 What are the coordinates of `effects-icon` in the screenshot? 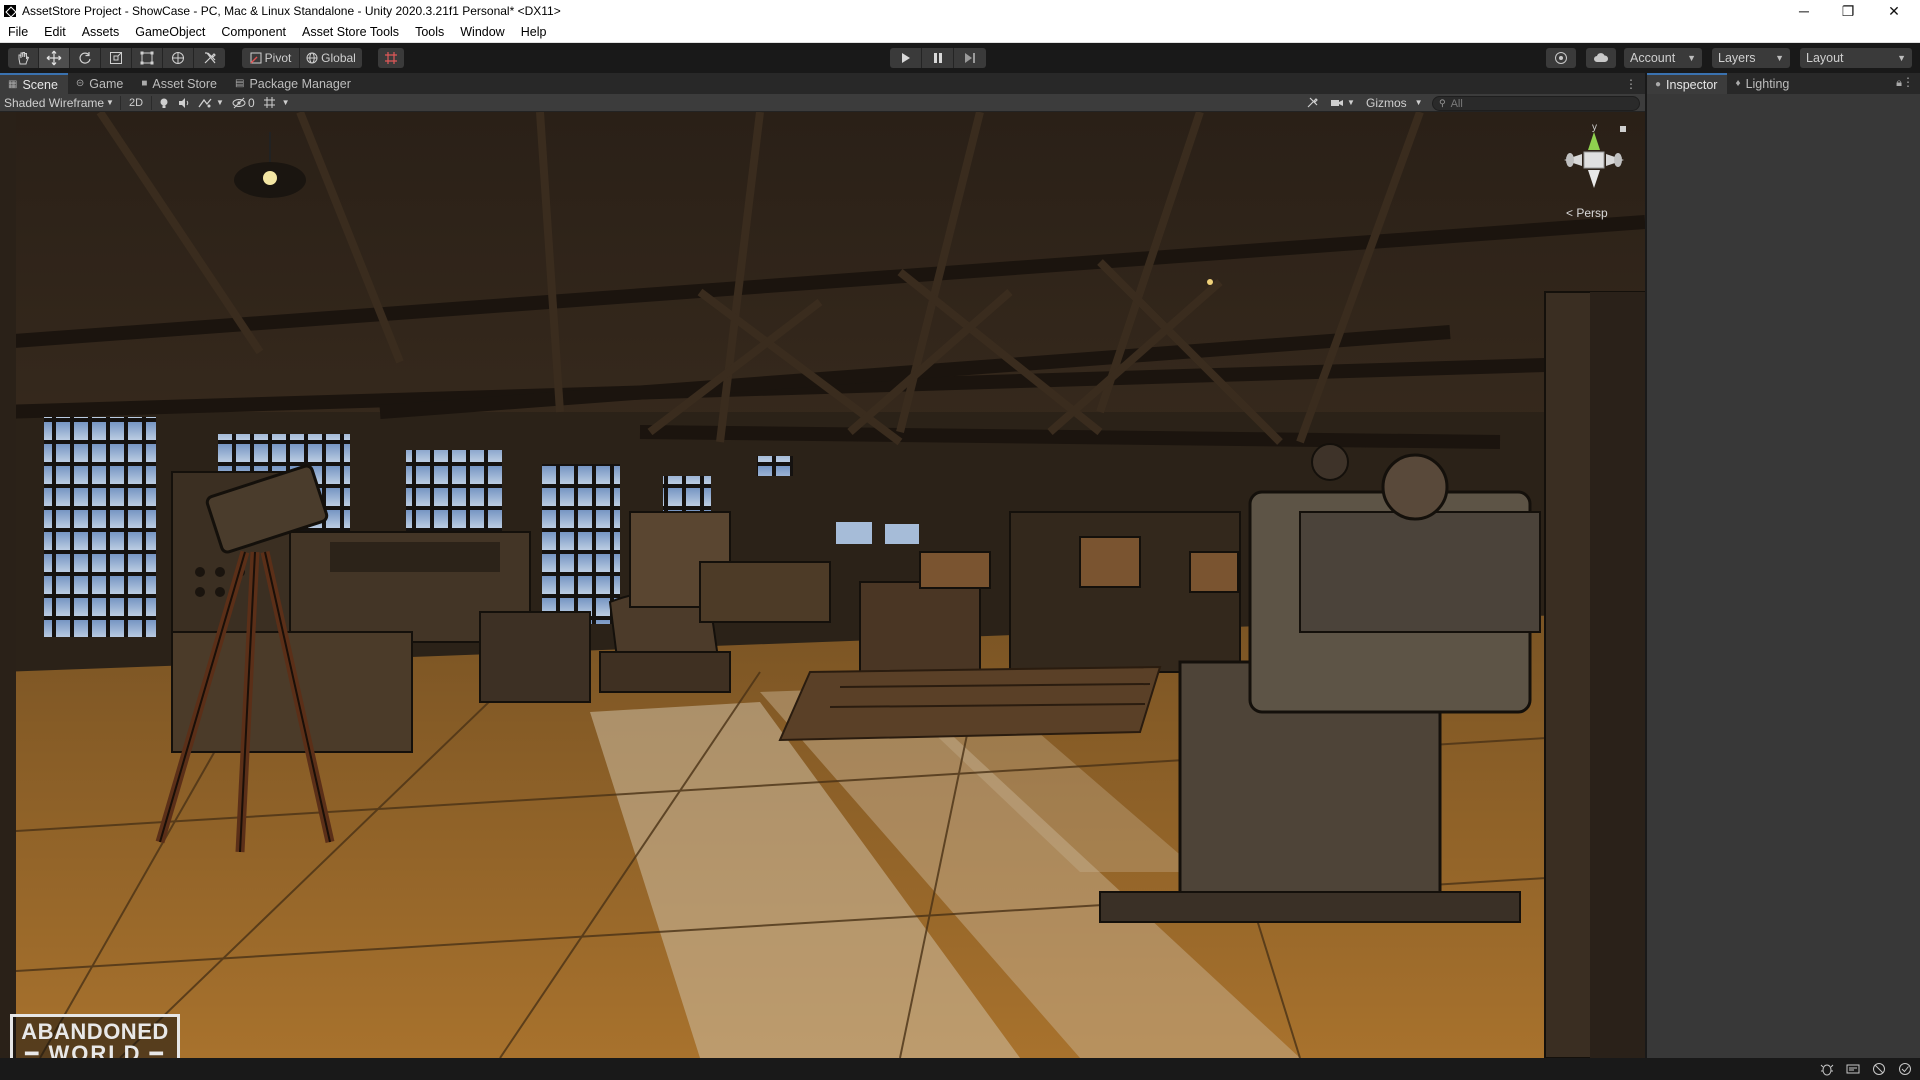 It's located at (205, 102).